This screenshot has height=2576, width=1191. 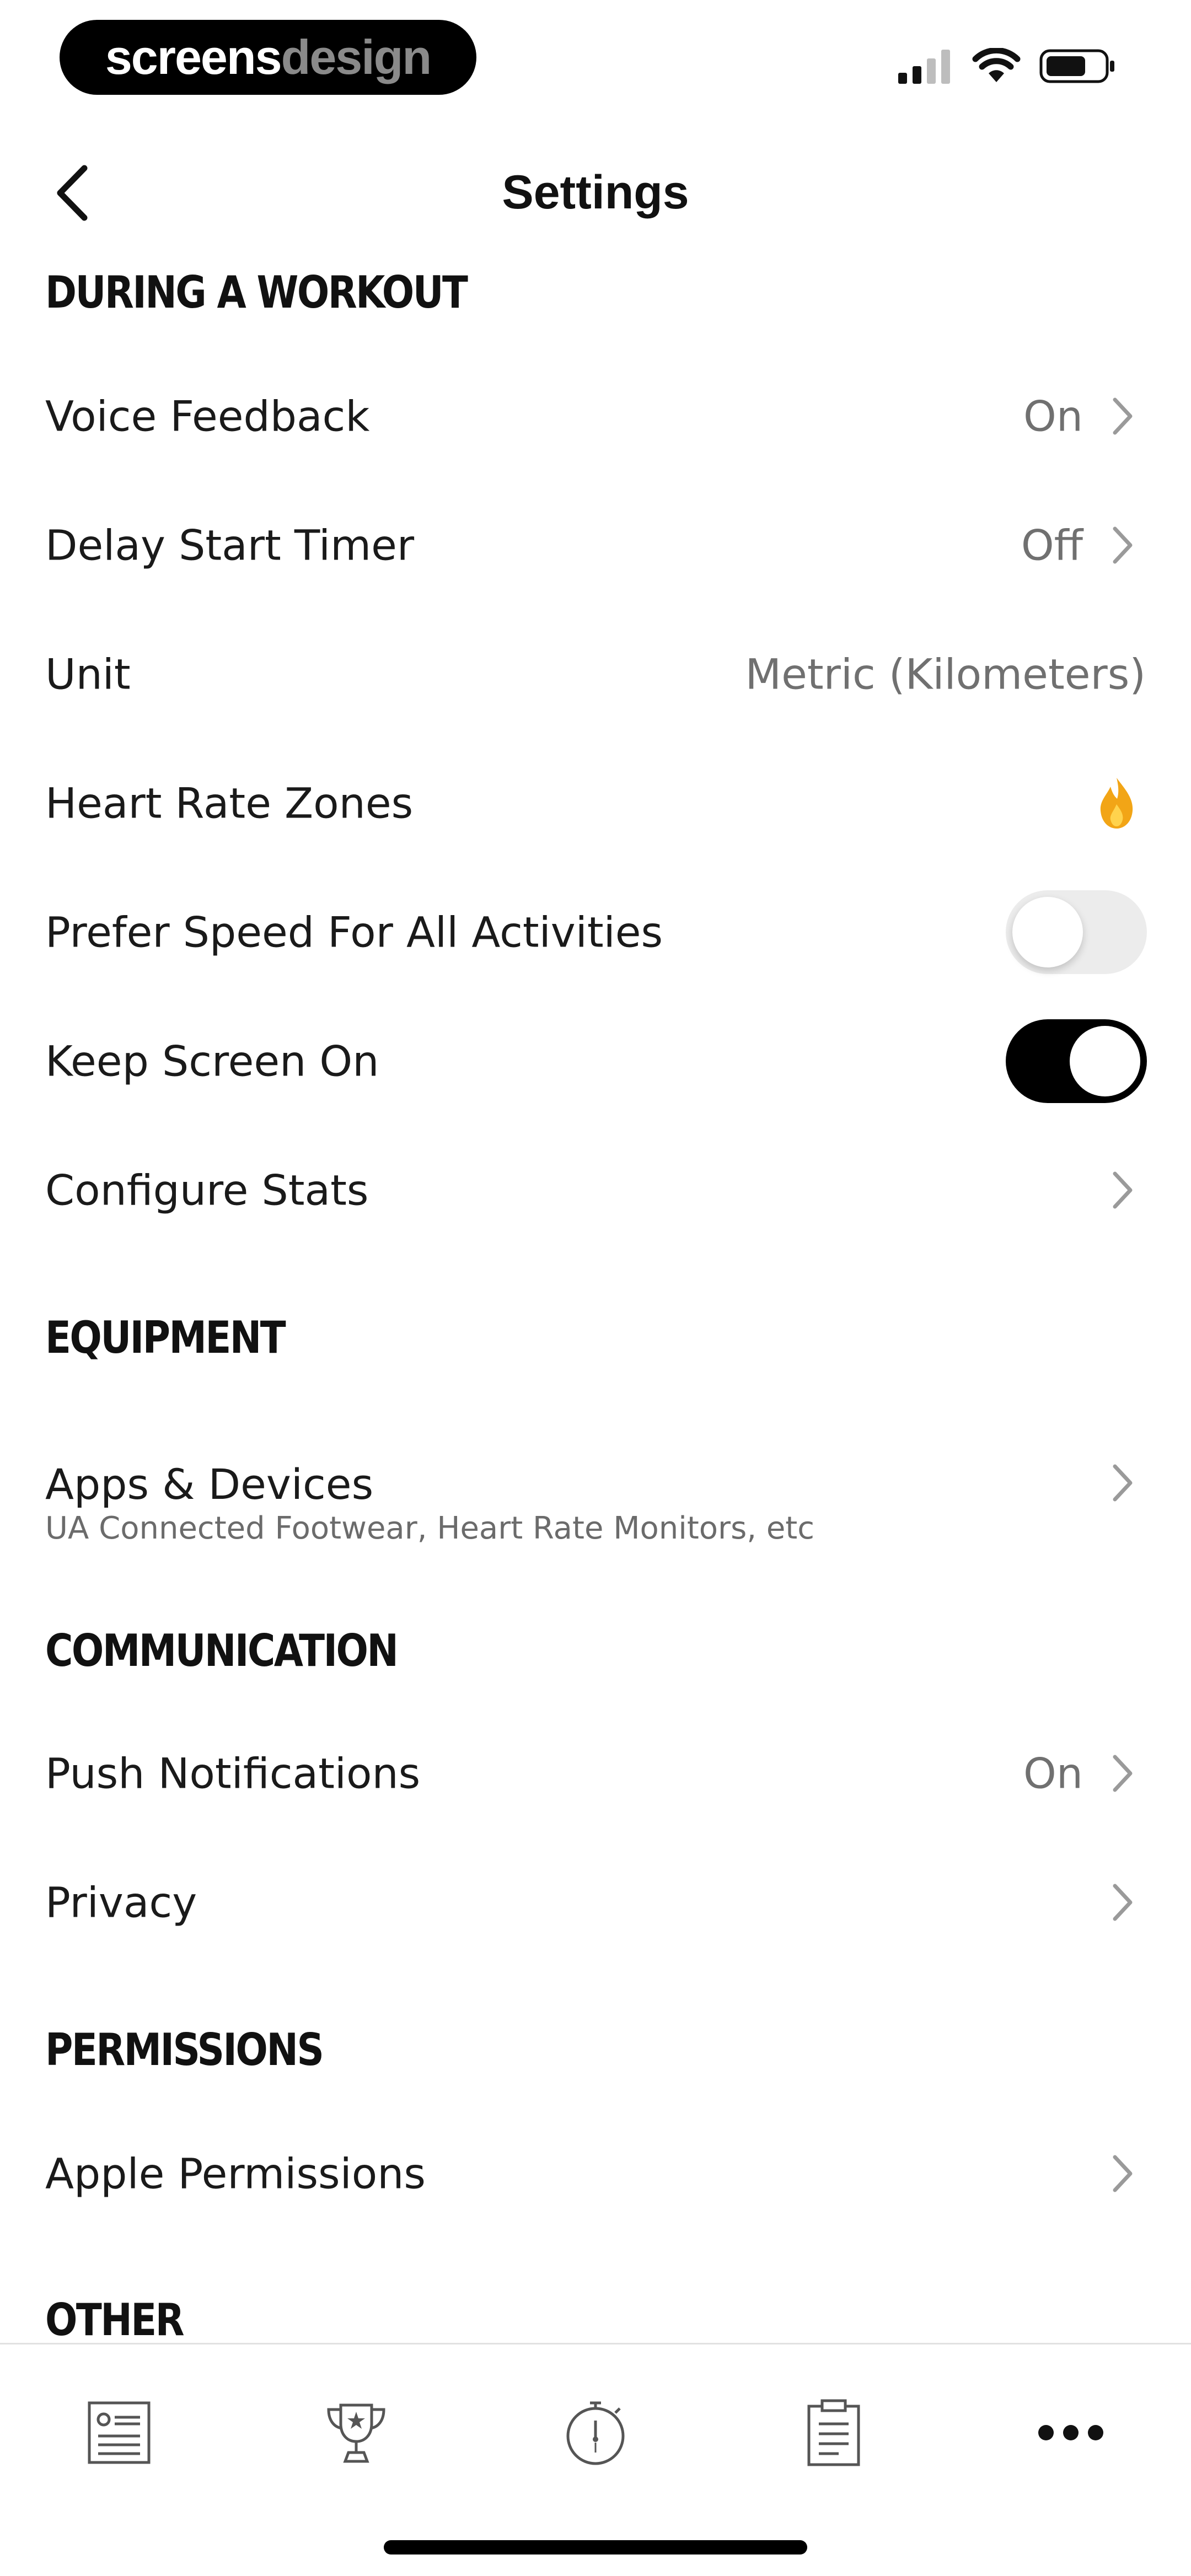 What do you see at coordinates (354, 932) in the screenshot?
I see `row-label: Prefer Speed For All Activities` at bounding box center [354, 932].